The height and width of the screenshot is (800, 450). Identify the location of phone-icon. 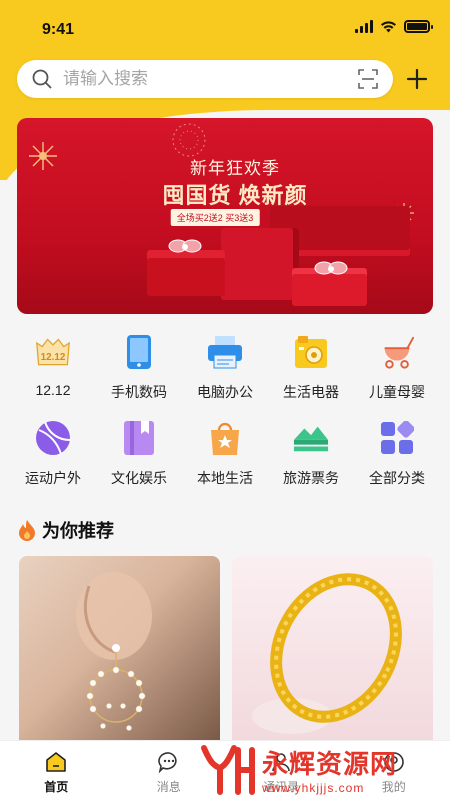
(139, 352).